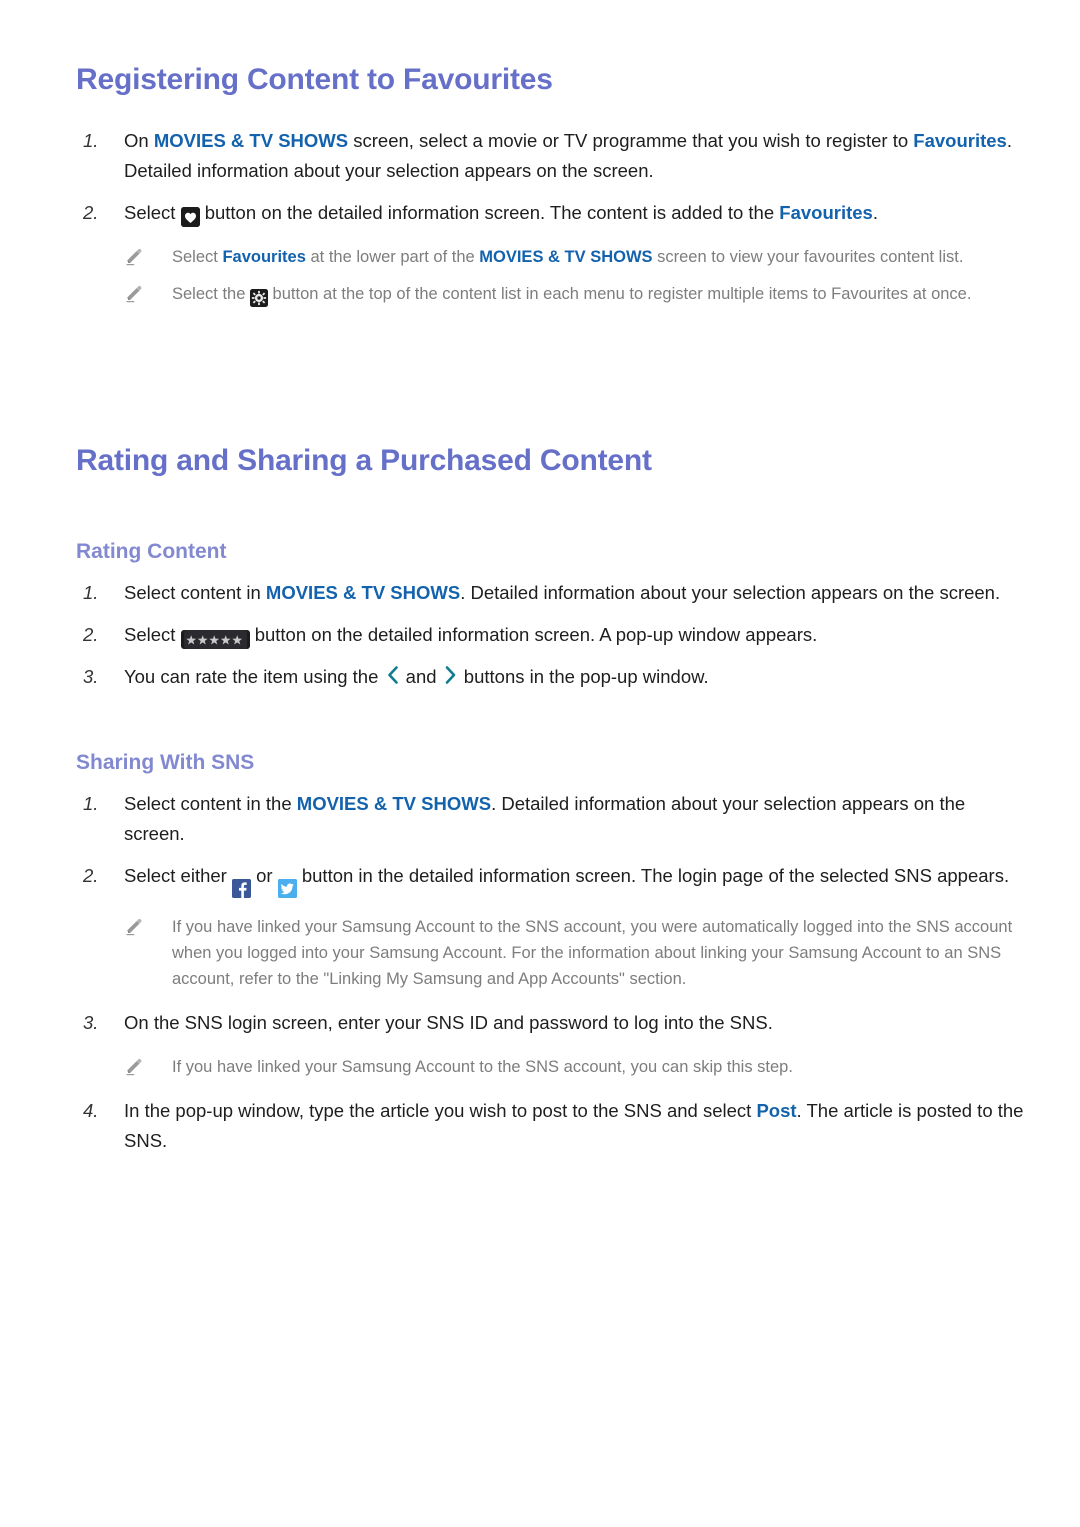  What do you see at coordinates (165, 763) in the screenshot?
I see `subheading-sharing-with-sns: Sharing With SNS` at bounding box center [165, 763].